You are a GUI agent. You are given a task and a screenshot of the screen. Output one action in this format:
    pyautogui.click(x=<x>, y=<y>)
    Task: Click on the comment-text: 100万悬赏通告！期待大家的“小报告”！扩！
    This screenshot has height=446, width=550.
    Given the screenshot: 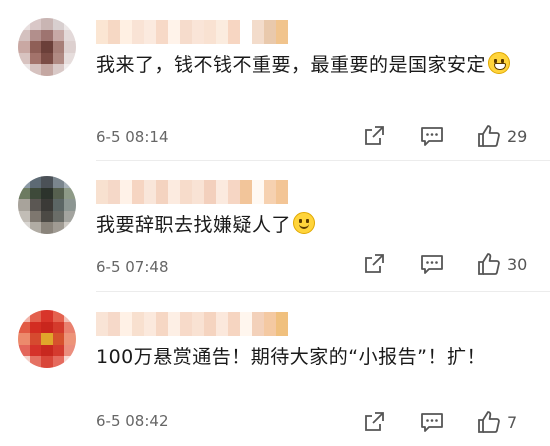 What is the action you would take?
    pyautogui.click(x=313, y=357)
    